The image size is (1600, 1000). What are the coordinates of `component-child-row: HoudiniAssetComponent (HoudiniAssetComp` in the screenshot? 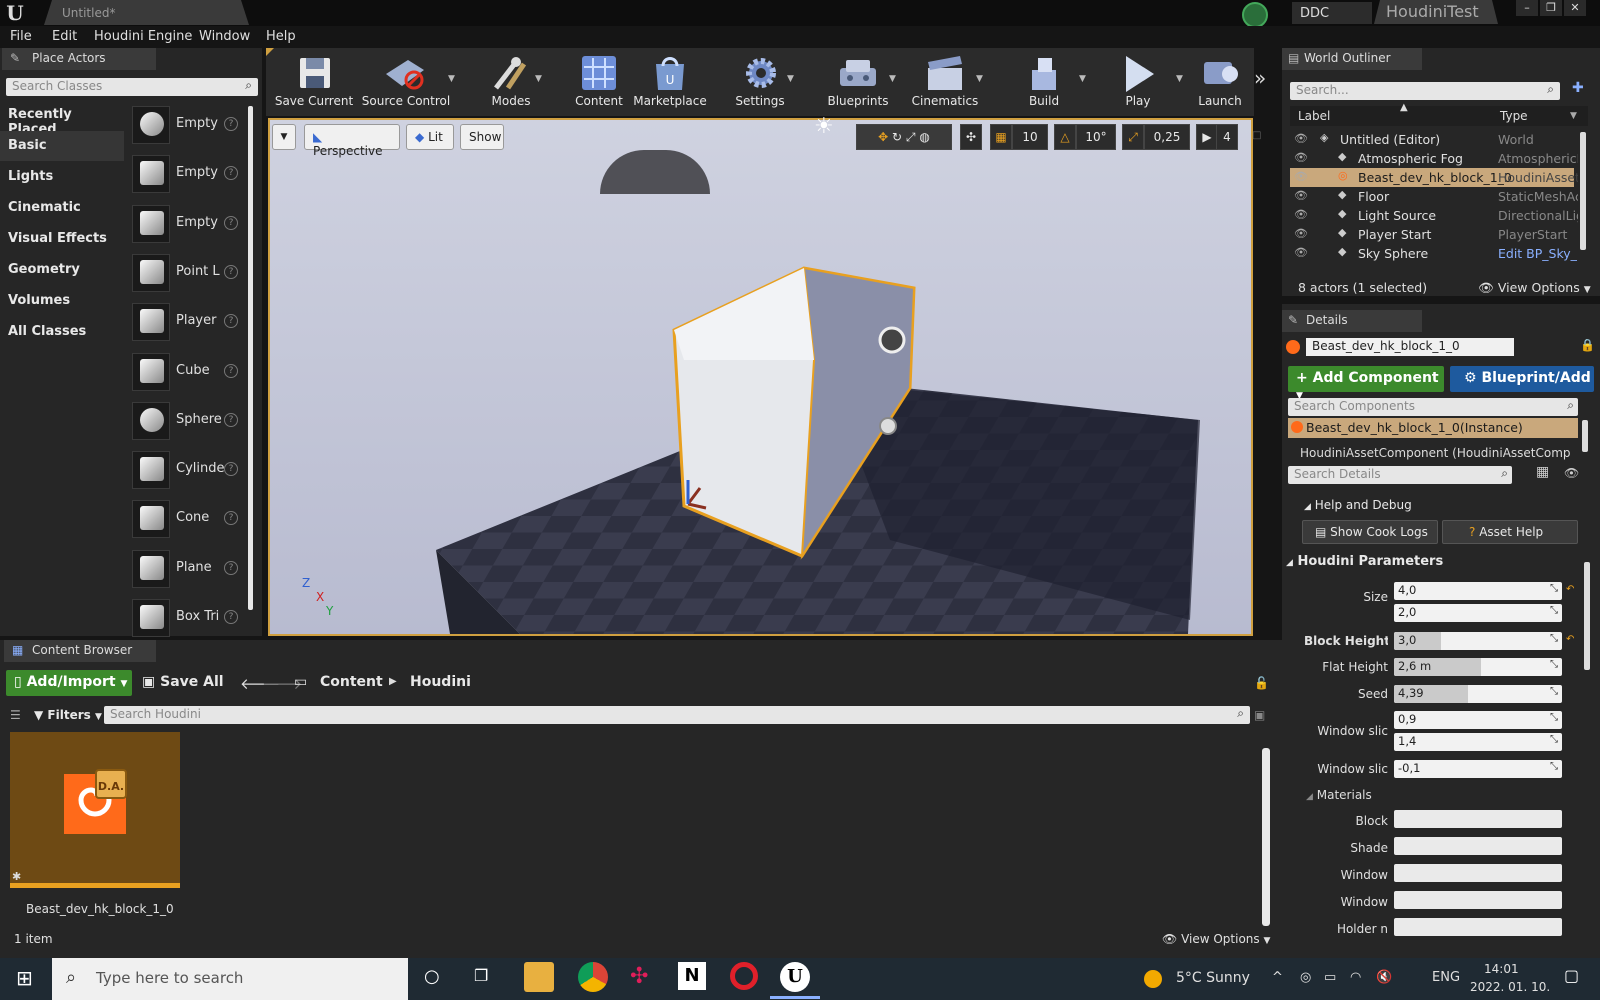 It's located at (1437, 453).